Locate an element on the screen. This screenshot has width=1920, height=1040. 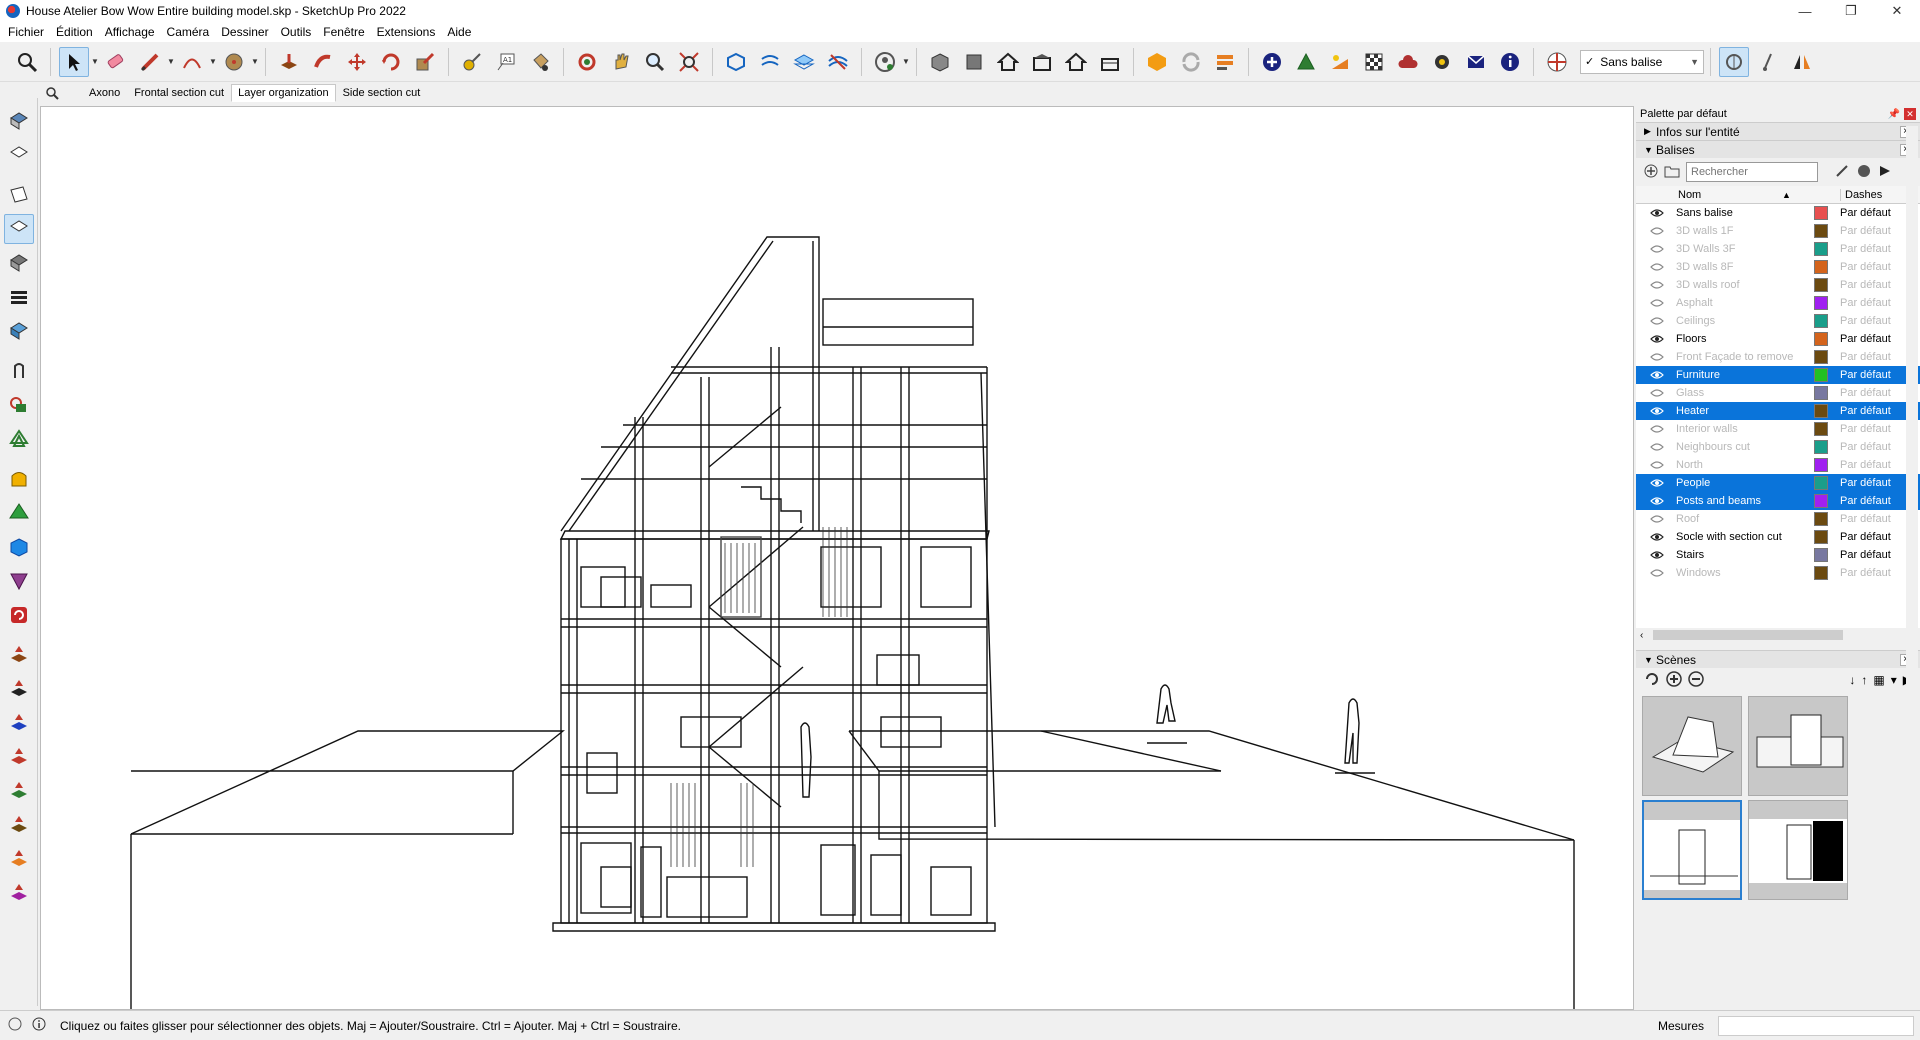
tag-row: Heater Par défaut is located at coordinates (1778, 411).